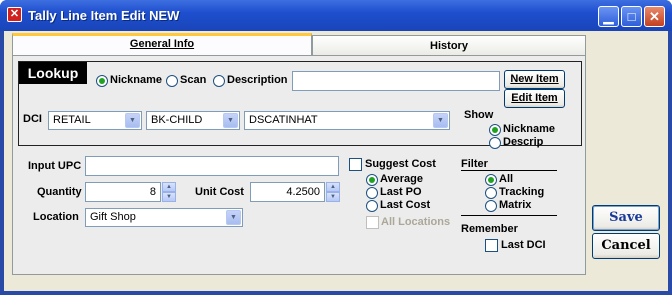 The image size is (672, 295). I want to click on location-select: Gift Shop ▼, so click(164, 217).